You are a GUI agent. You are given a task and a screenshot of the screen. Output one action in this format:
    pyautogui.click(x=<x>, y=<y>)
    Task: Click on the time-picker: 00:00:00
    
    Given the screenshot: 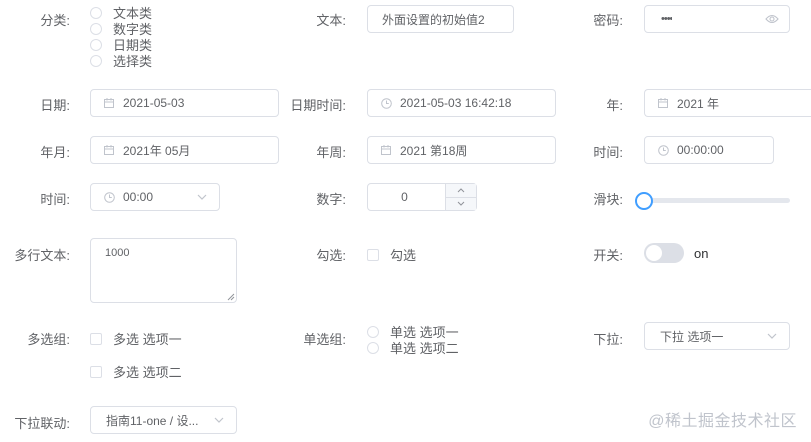 What is the action you would take?
    pyautogui.click(x=709, y=150)
    